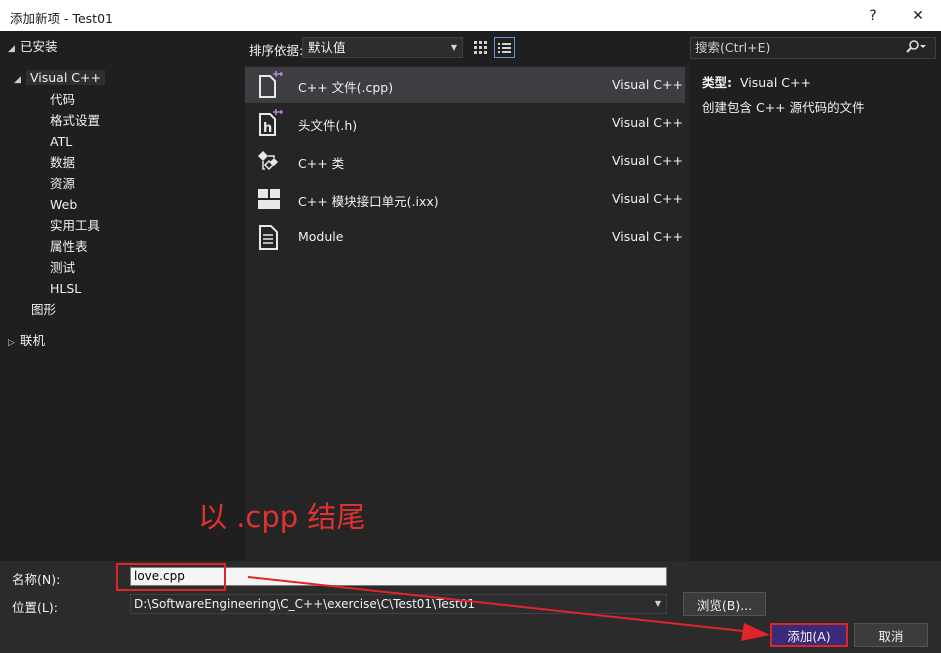  Describe the element at coordinates (508, 608) in the screenshot. I see `annotation-arrow` at that location.